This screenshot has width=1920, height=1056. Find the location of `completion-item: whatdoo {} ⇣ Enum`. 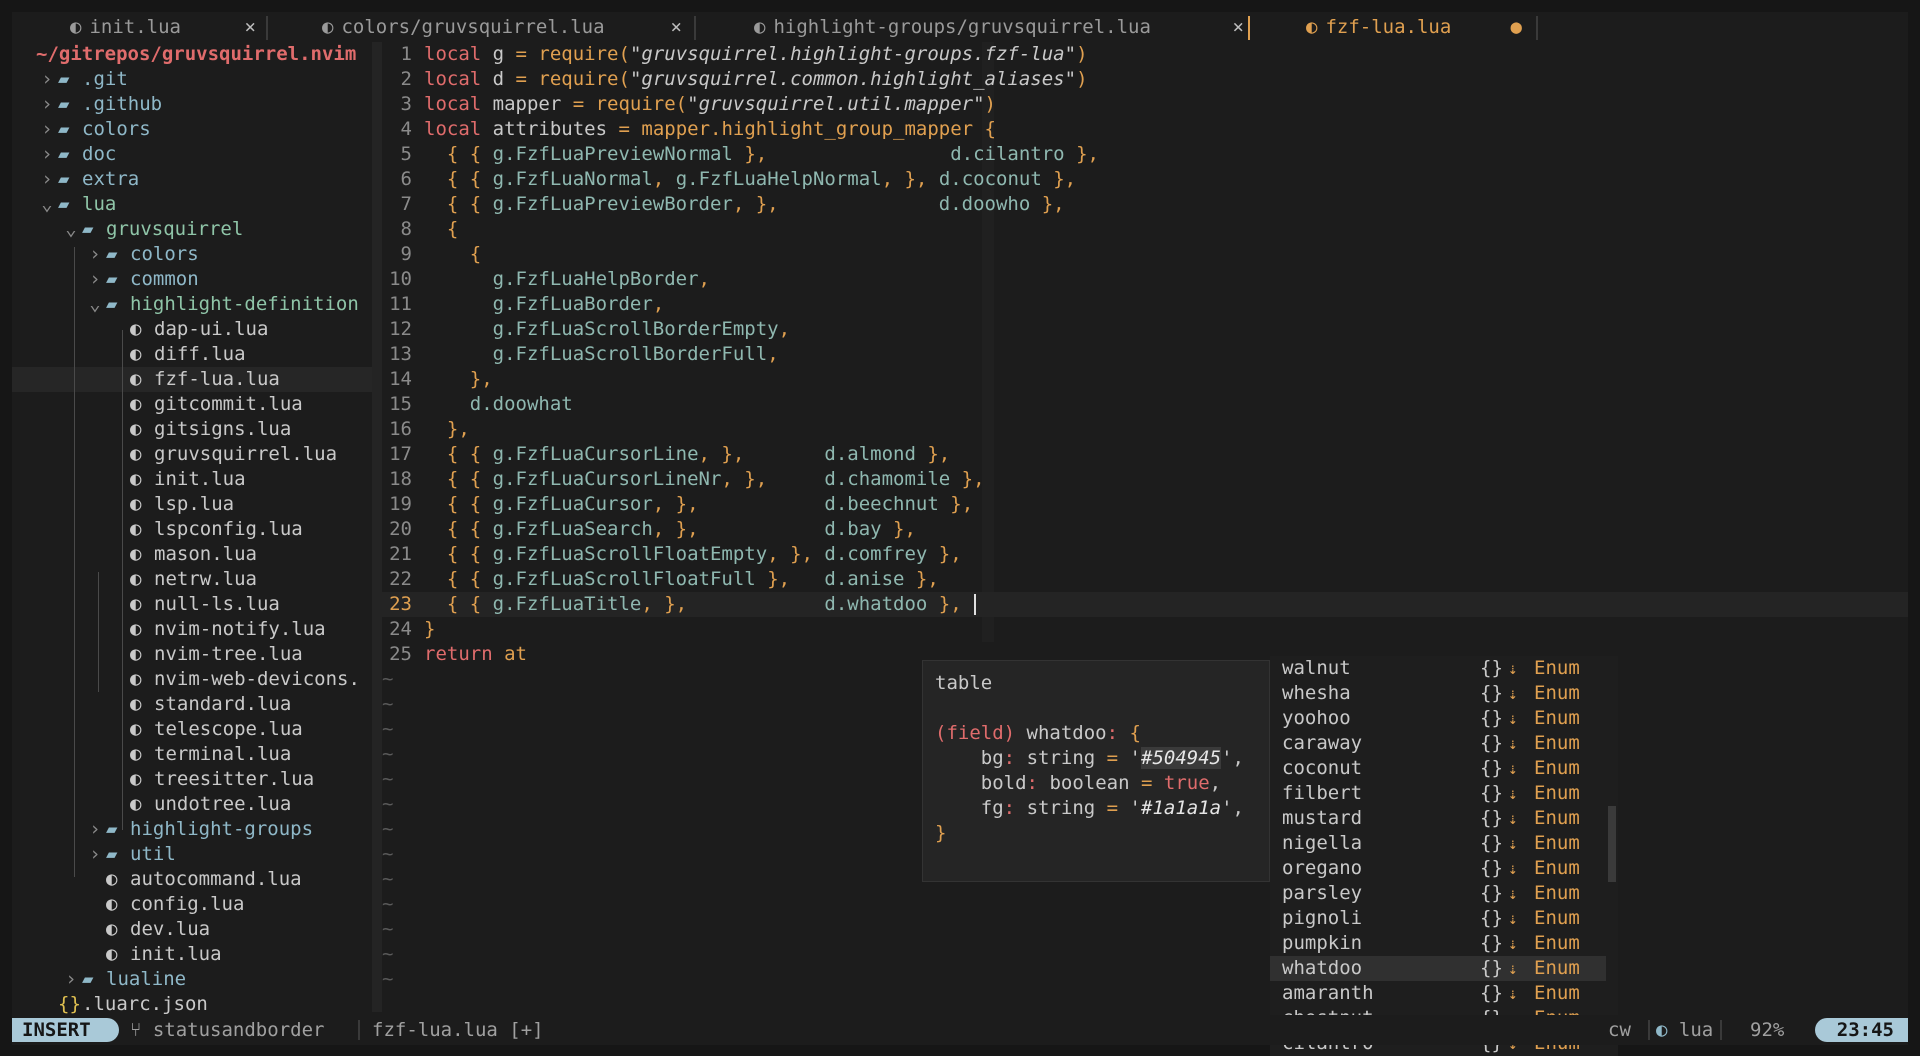

completion-item: whatdoo {} ⇣ Enum is located at coordinates (1438, 968).